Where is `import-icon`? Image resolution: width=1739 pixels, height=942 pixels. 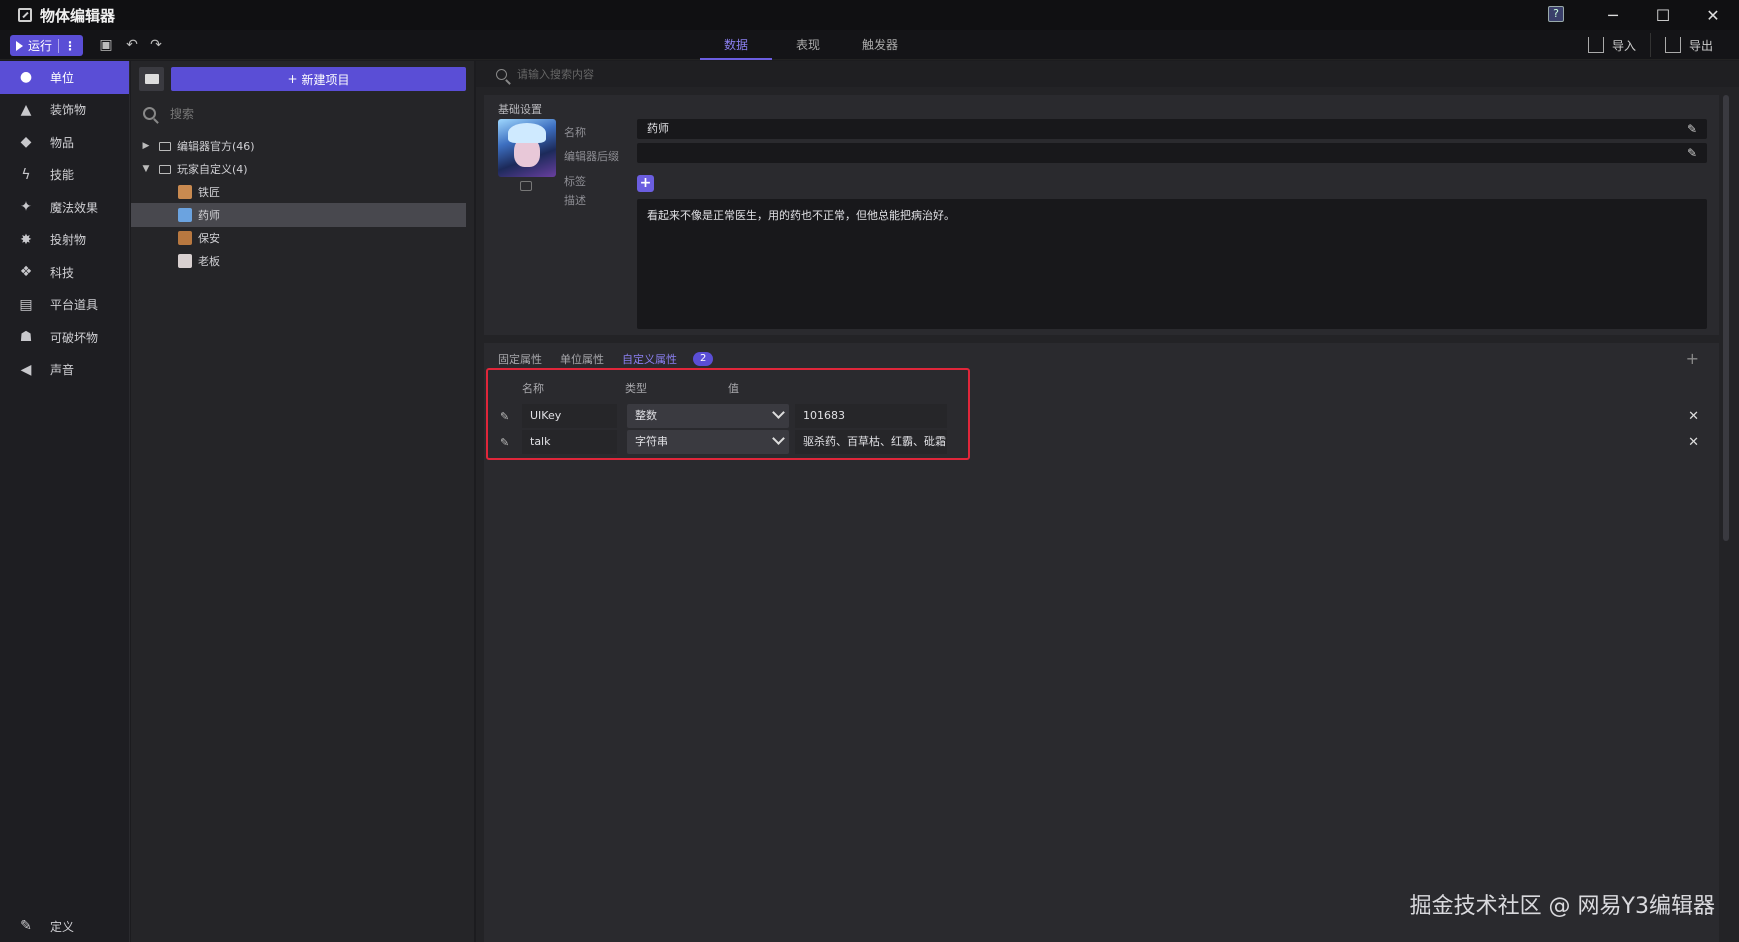 import-icon is located at coordinates (1596, 45).